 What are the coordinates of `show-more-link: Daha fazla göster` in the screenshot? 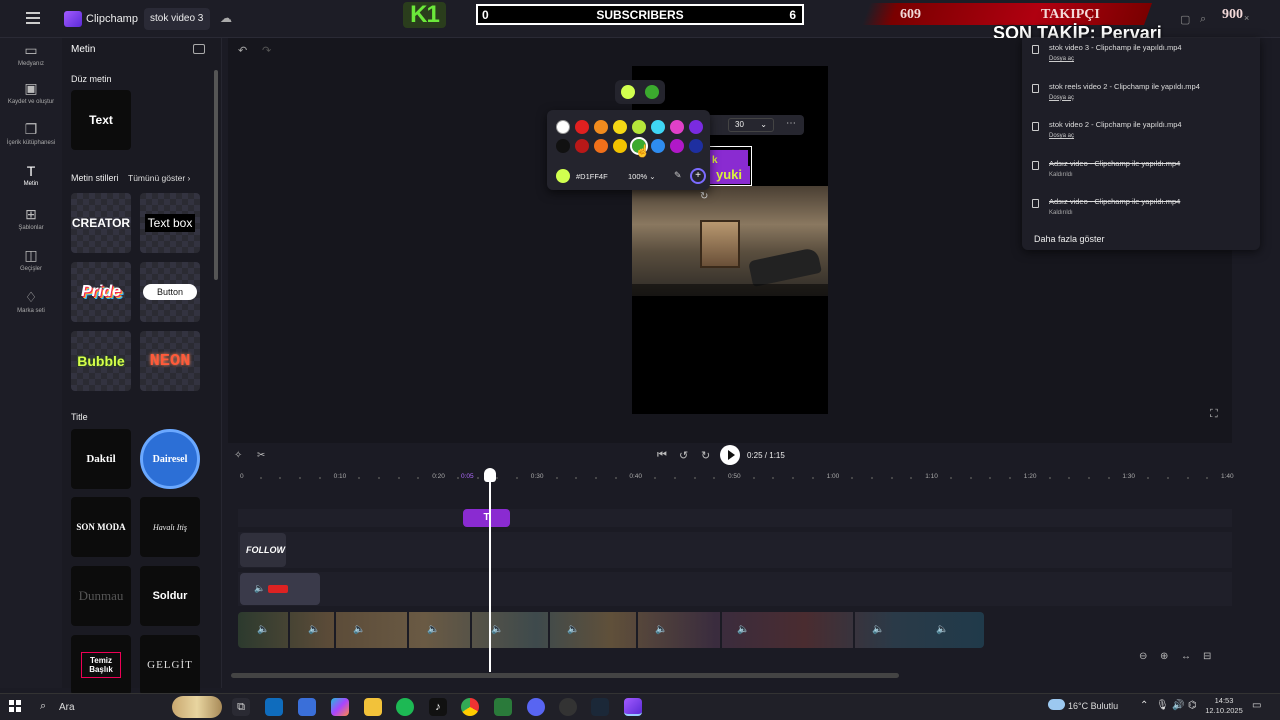 It's located at (1069, 239).